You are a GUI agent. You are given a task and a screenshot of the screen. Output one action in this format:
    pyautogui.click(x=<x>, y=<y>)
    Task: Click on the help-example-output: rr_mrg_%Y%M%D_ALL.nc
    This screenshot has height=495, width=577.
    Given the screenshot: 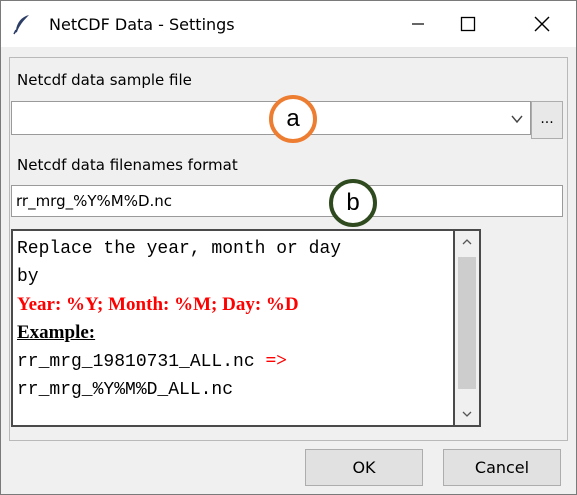 What is the action you would take?
    pyautogui.click(x=125, y=390)
    